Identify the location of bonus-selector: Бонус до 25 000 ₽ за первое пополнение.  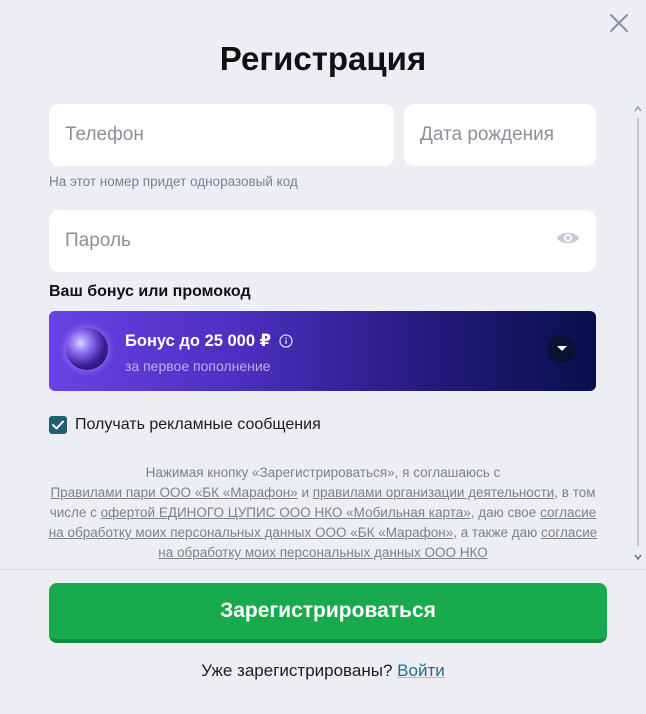
(322, 351).